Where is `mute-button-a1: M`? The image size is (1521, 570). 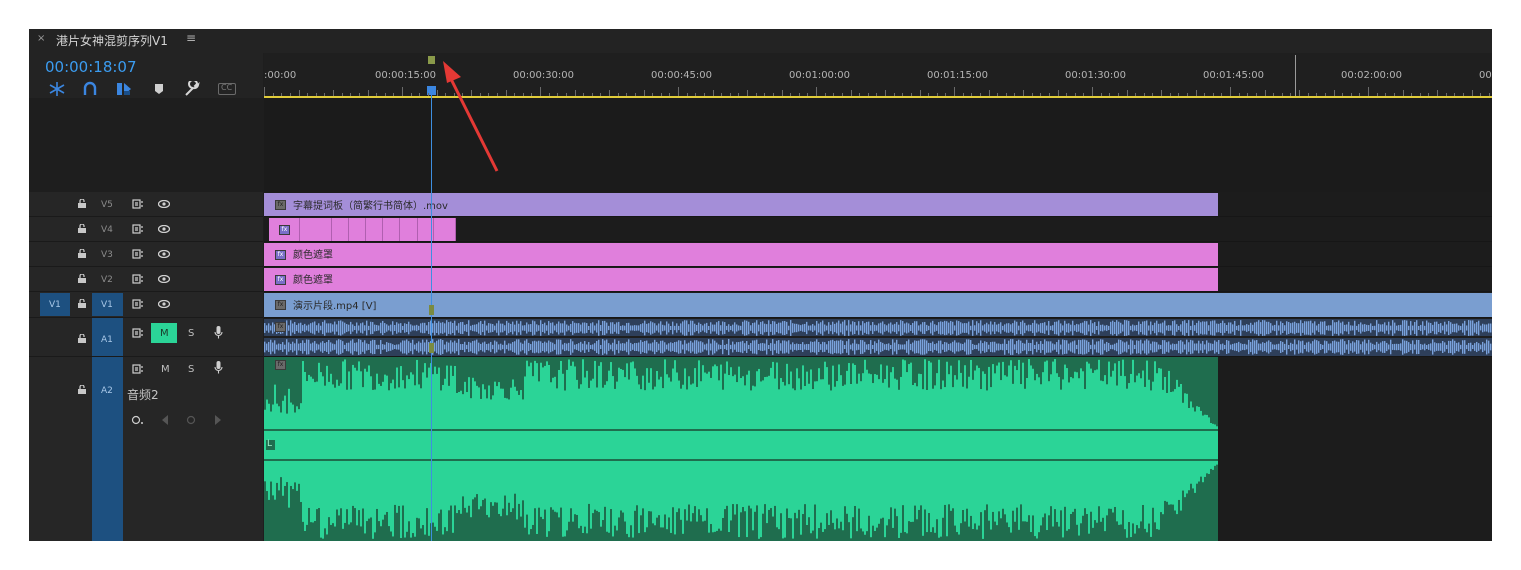 mute-button-a1: M is located at coordinates (164, 333).